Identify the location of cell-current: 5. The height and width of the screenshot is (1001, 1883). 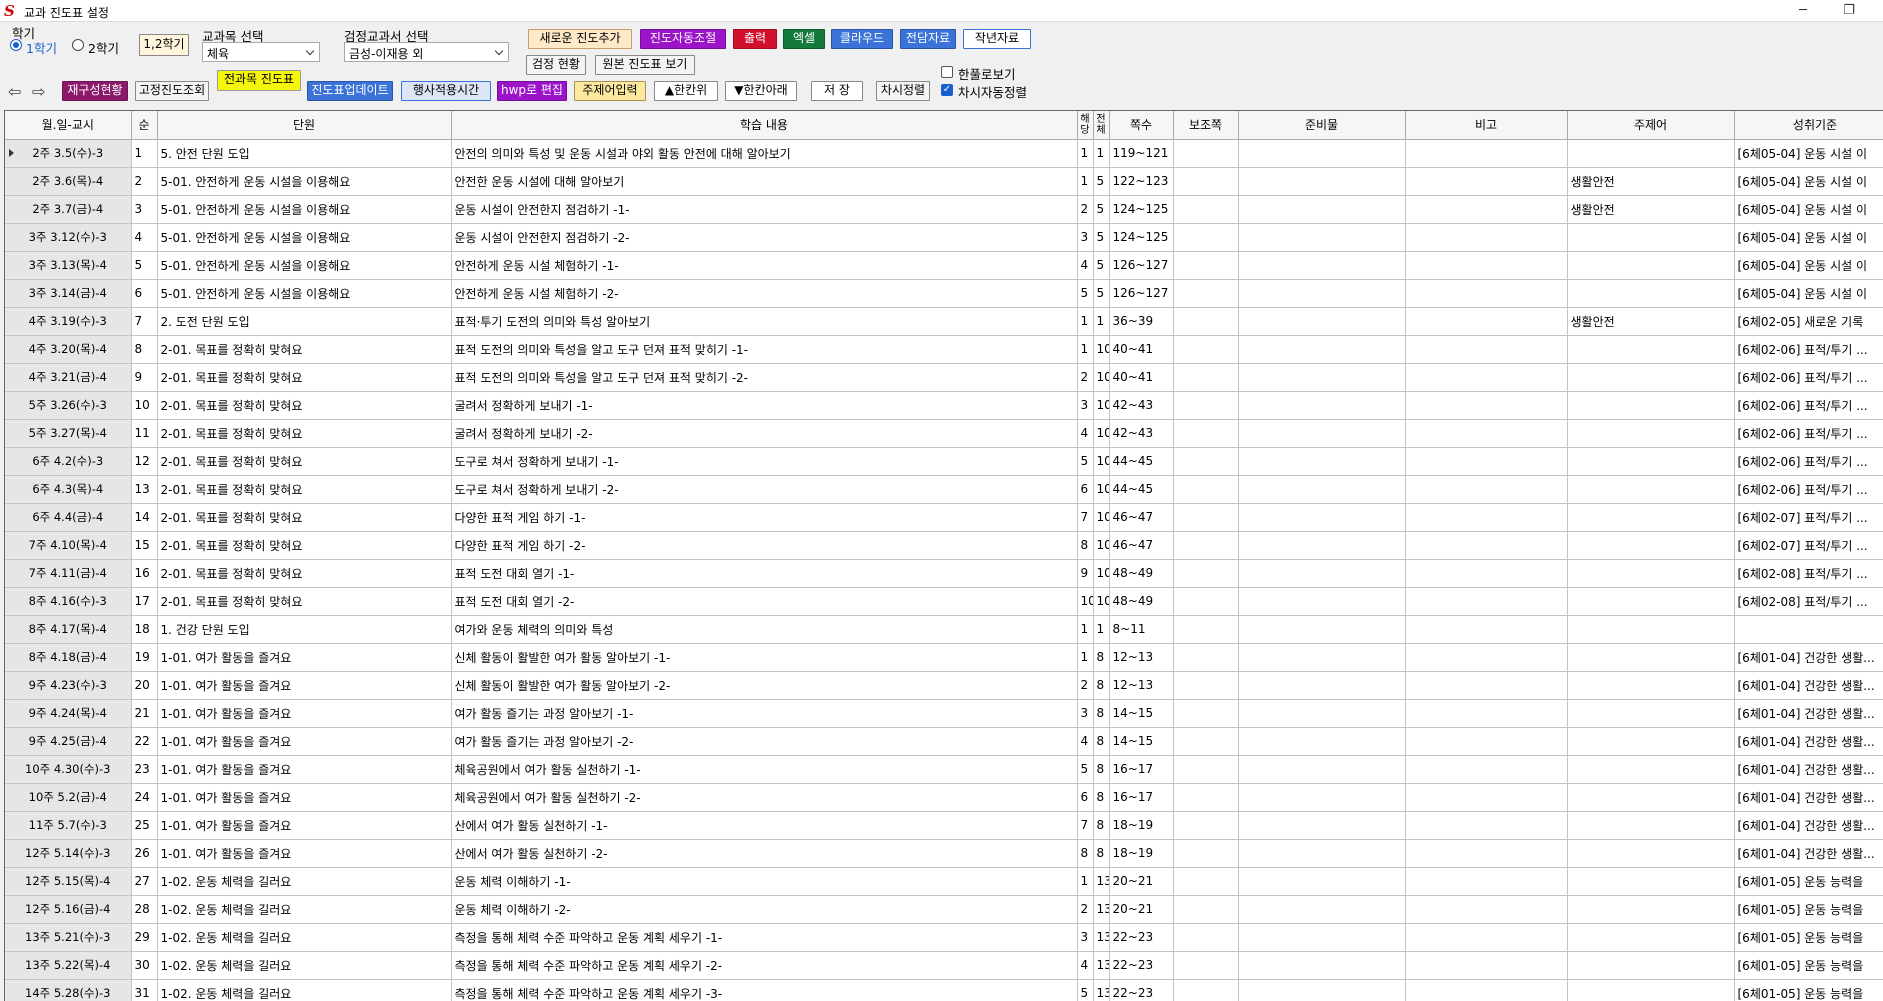
(1085, 769).